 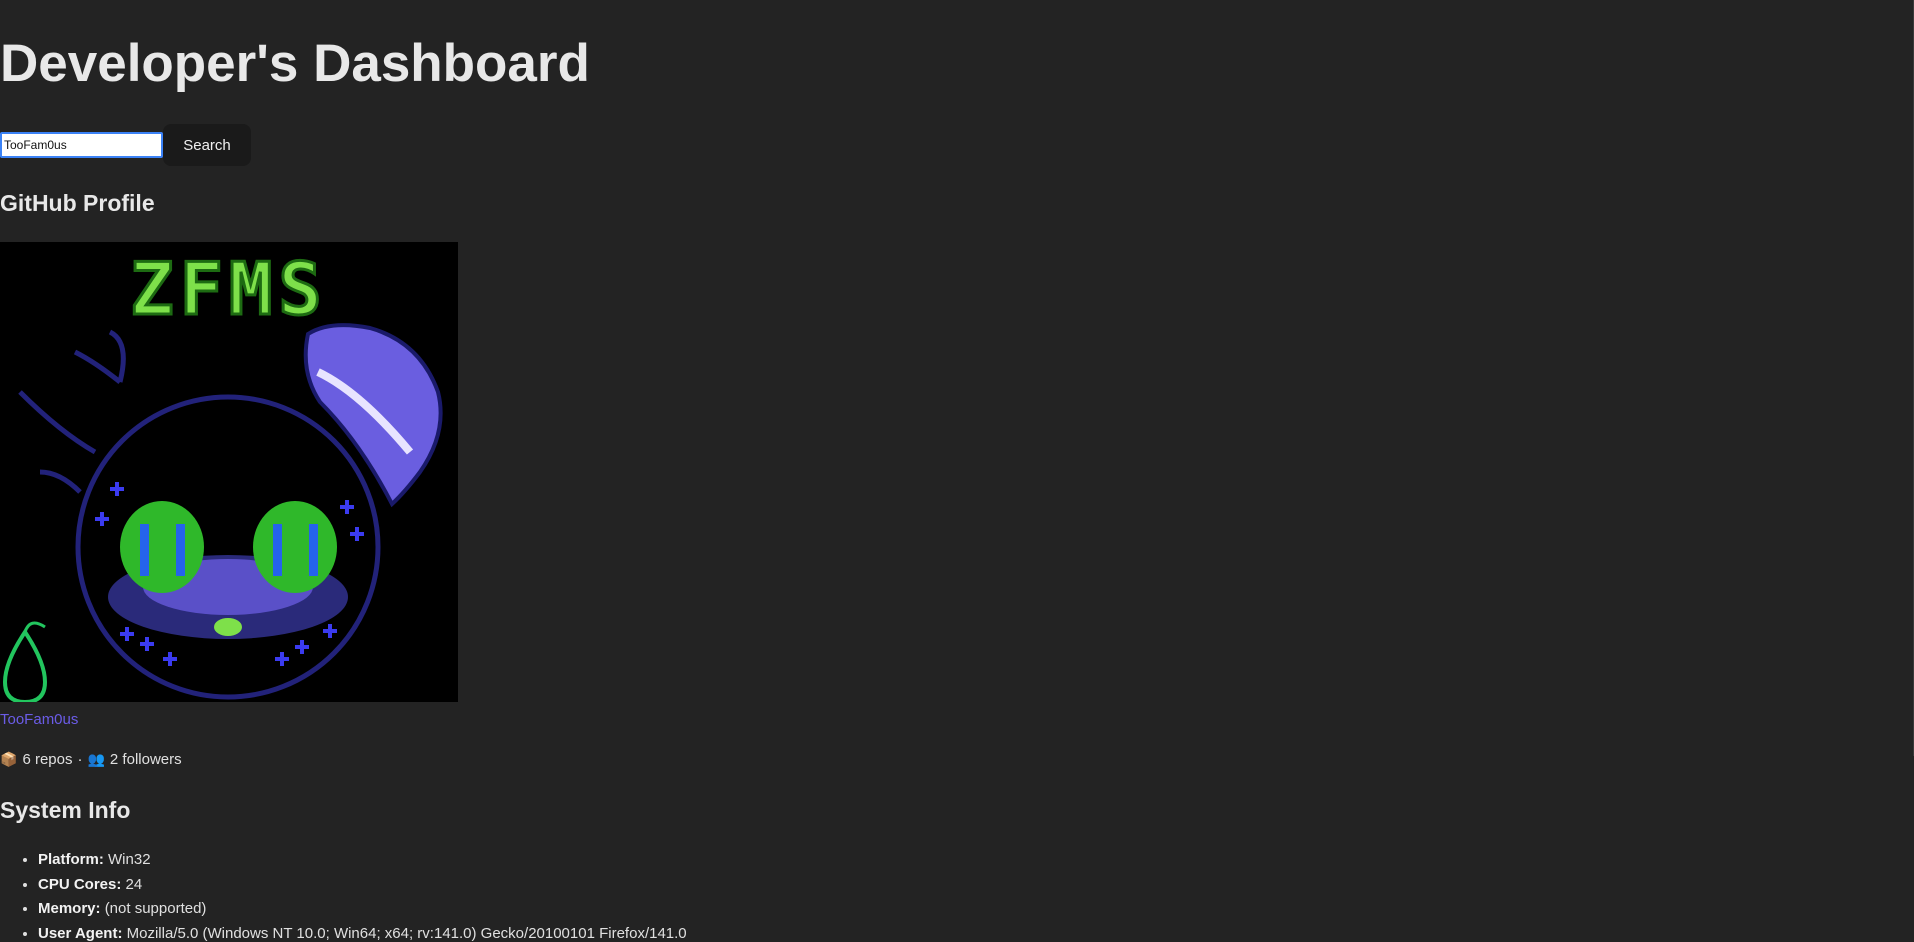 I want to click on avatar-logo-text: ZFMS, so click(x=228, y=289).